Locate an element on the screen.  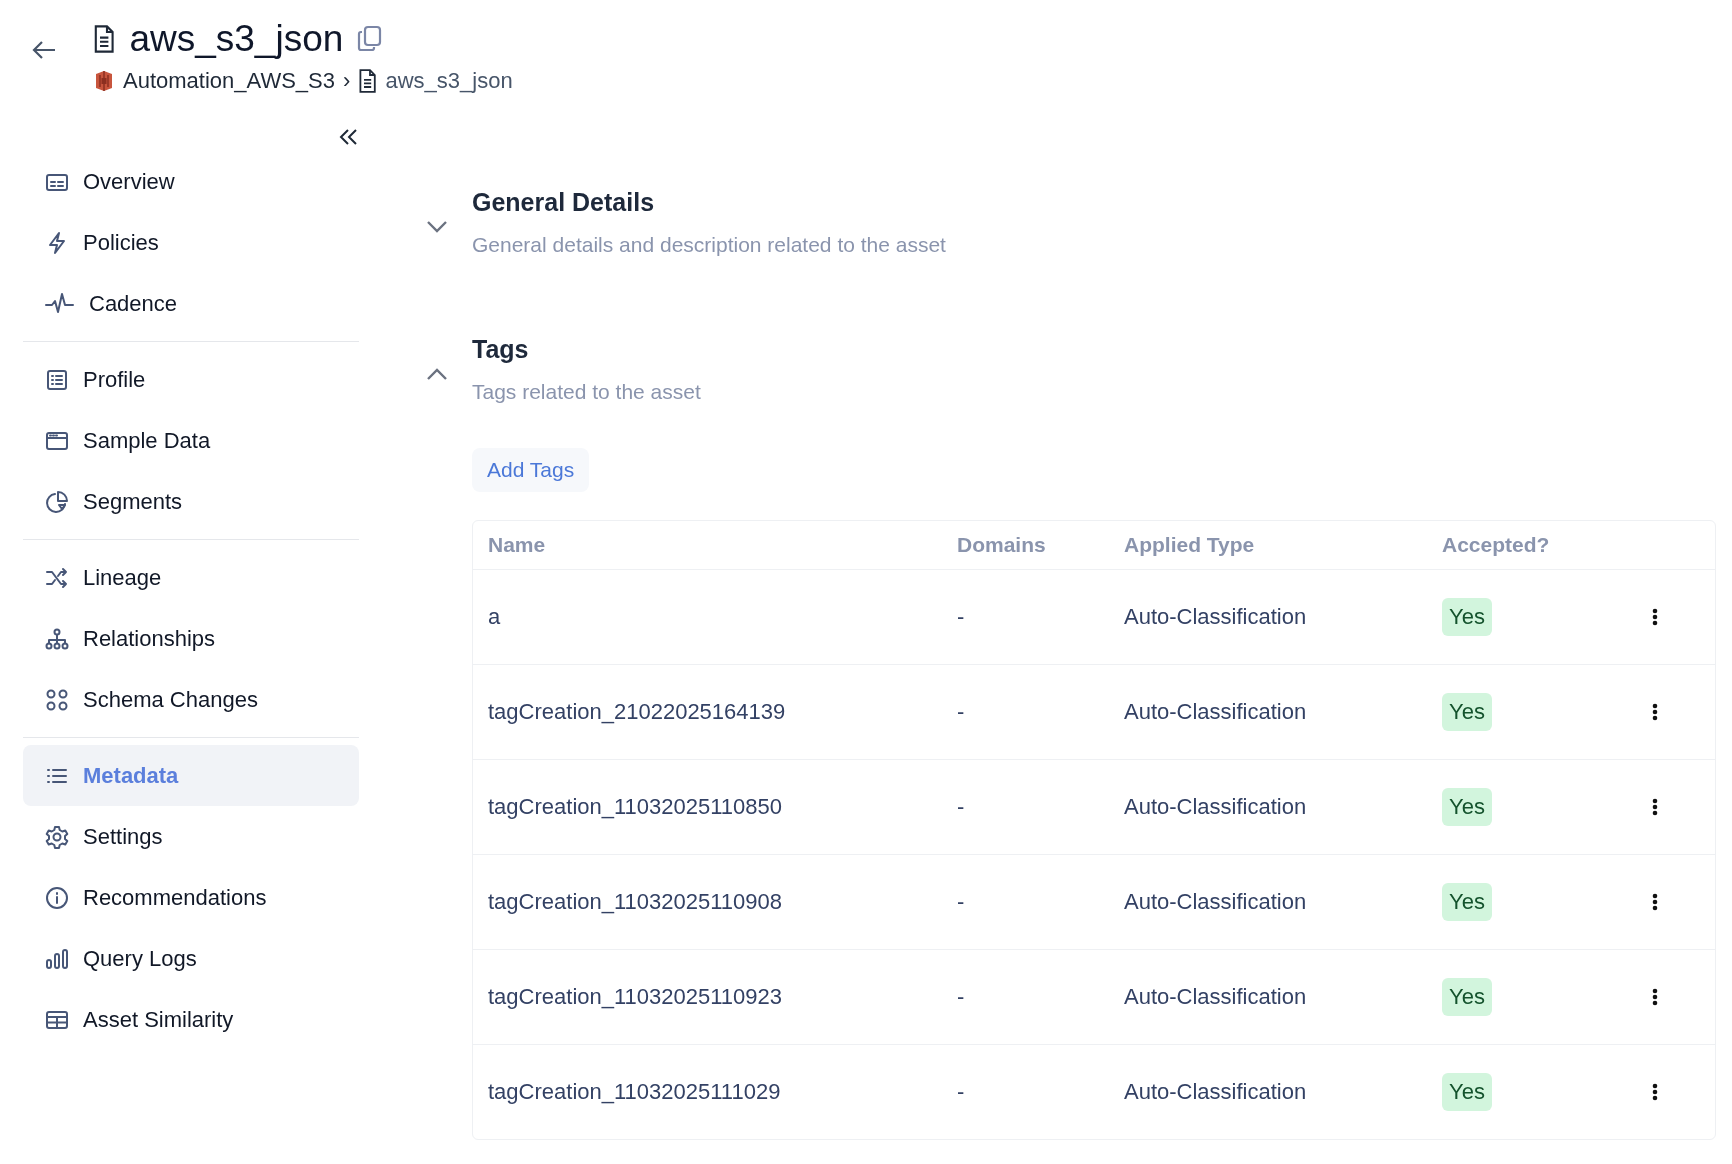
table-cell-text: tagCreation_21022025164139 is located at coordinates (637, 712).